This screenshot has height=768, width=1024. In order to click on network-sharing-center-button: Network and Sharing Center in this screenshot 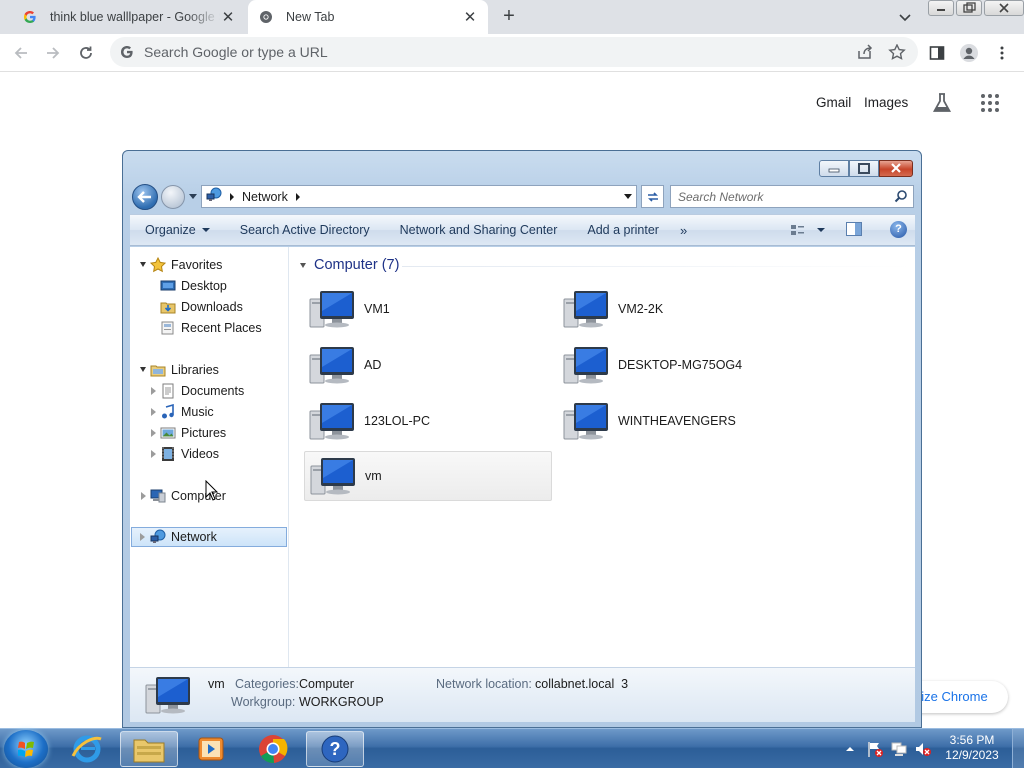, I will do `click(479, 230)`.